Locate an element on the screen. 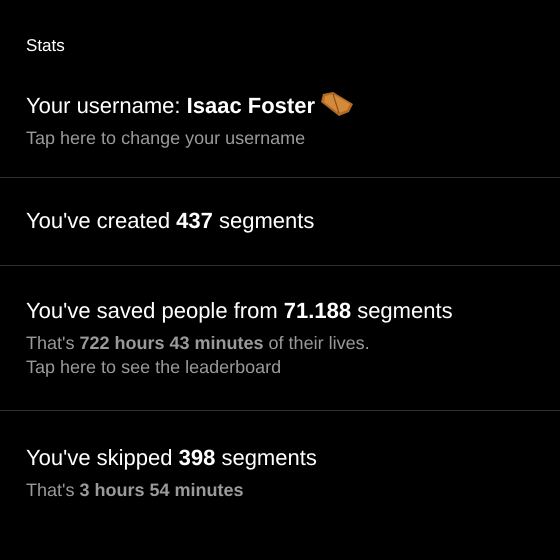 The height and width of the screenshot is (560, 560). stat-subtitle: That's 722 hours 43 minutes of their lives. is located at coordinates (198, 343).